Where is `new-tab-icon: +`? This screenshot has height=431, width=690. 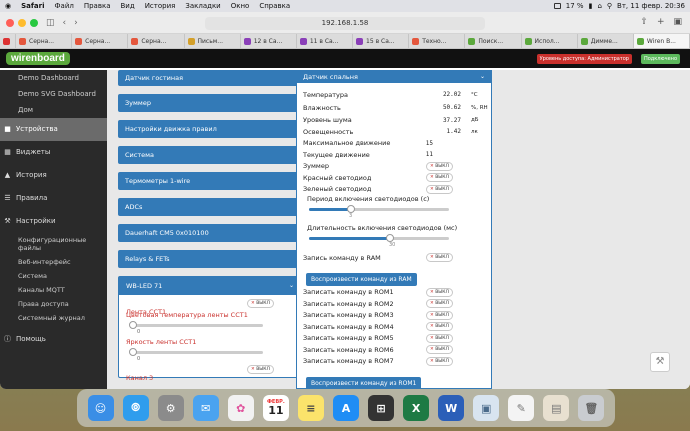
new-tab-icon: + is located at coordinates (661, 22).